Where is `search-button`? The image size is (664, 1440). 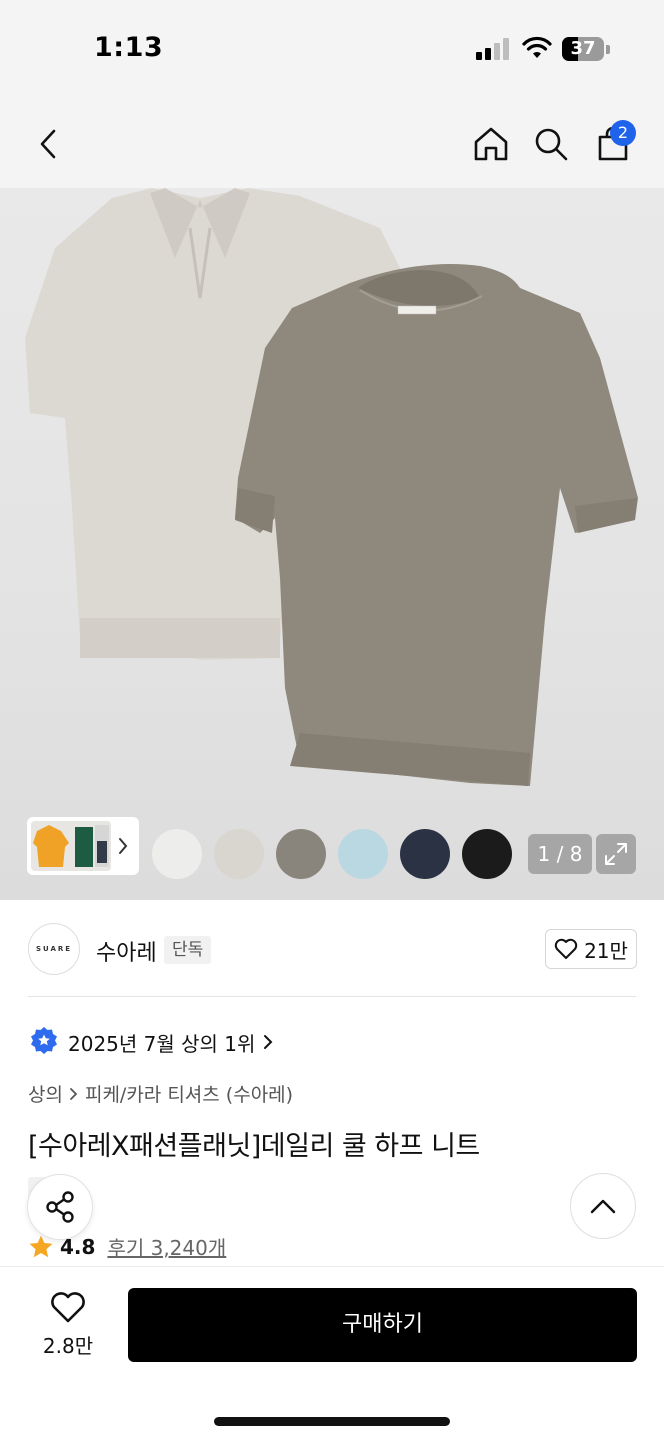
search-button is located at coordinates (551, 144).